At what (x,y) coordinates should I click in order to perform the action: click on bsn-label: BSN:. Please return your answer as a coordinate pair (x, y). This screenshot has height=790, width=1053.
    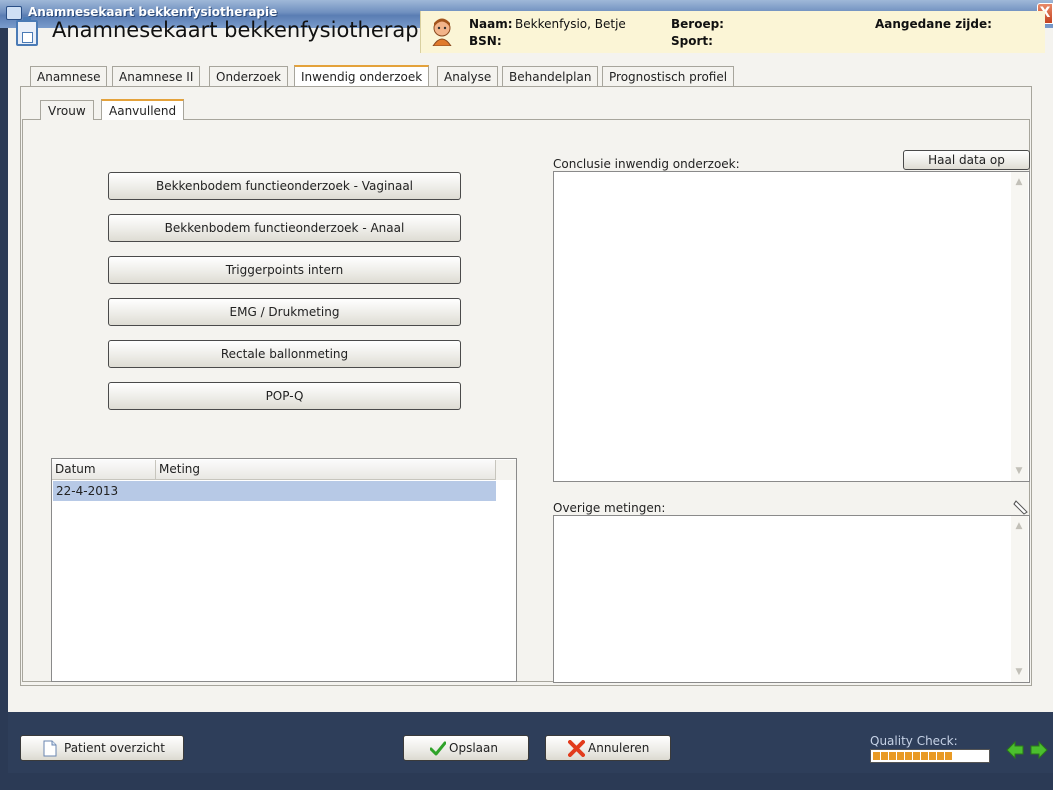
    Looking at the image, I should click on (485, 41).